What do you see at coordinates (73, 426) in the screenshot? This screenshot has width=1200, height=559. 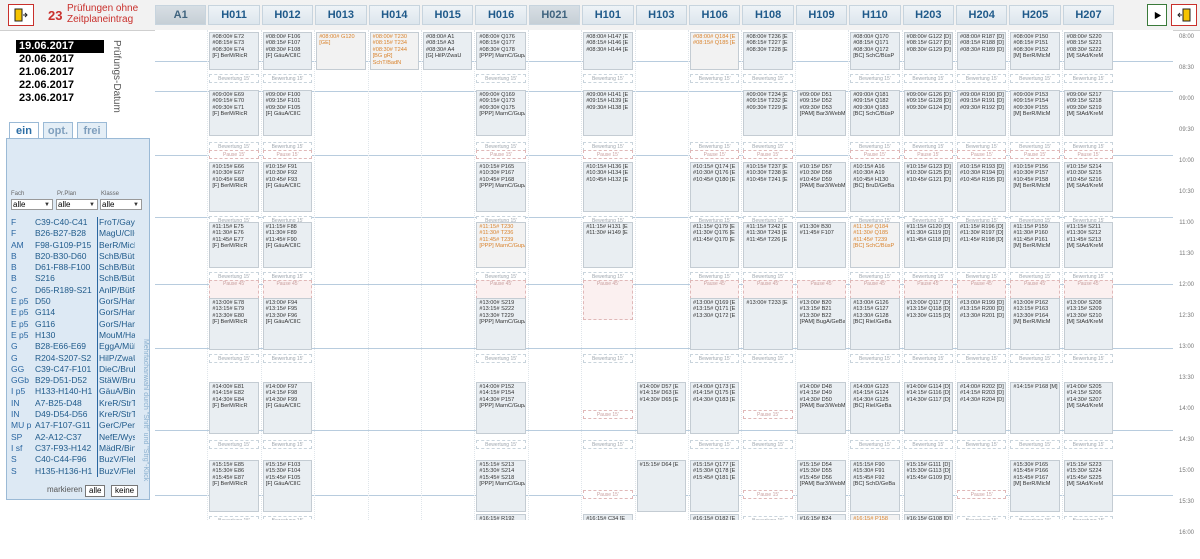 I see `course-row: MU pA17-F107-G11 GerC/PenM` at bounding box center [73, 426].